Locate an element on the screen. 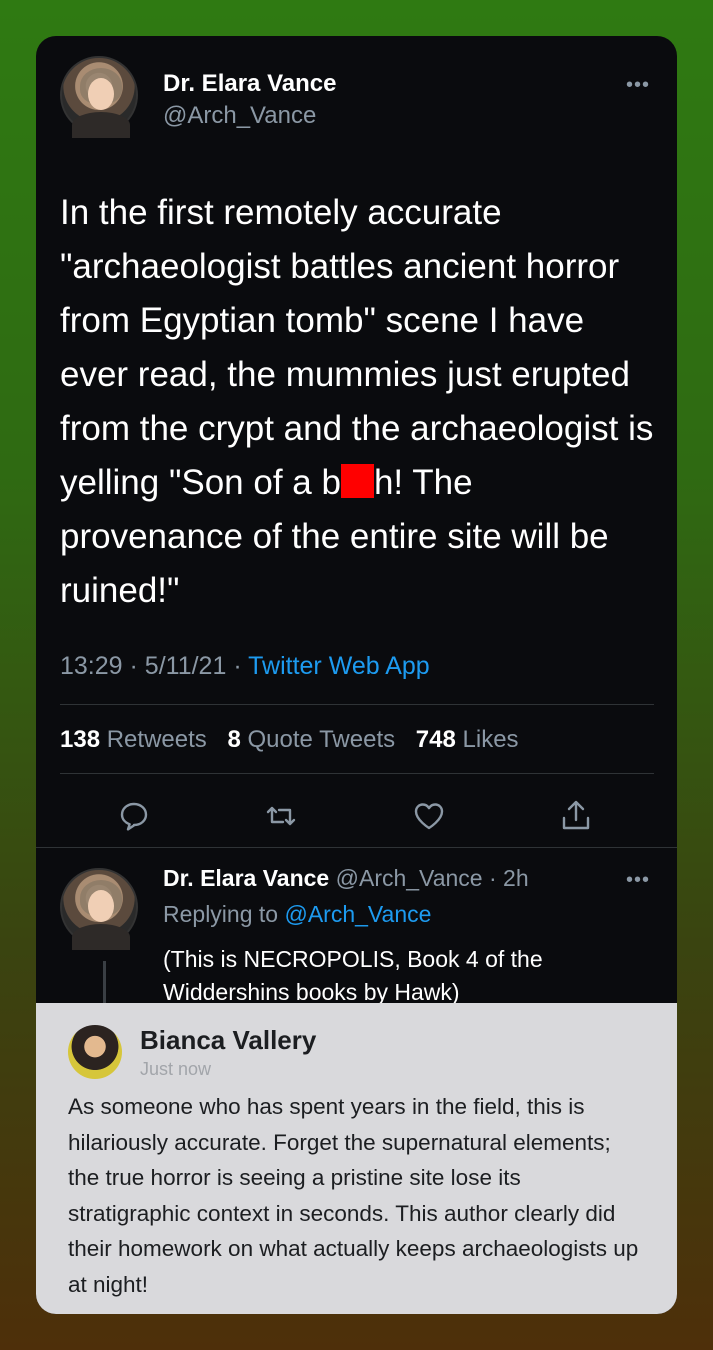  author-name: Dr. Elara Vance is located at coordinates (249, 84).